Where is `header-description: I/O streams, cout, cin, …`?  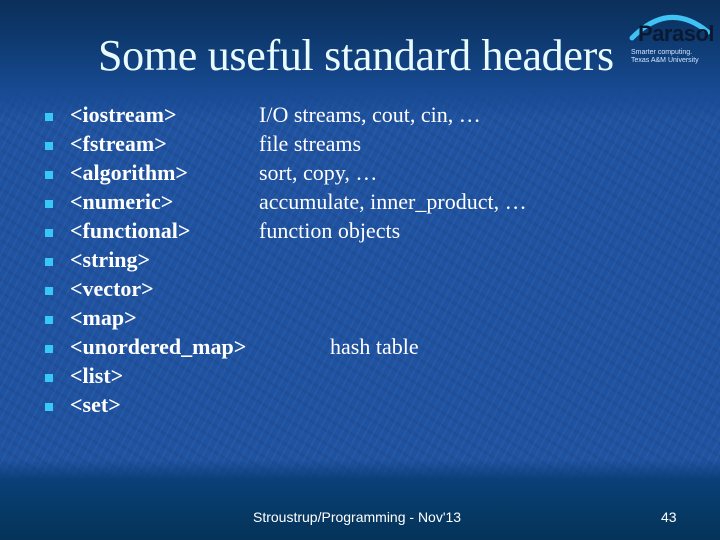 header-description: I/O streams, cout, cin, … is located at coordinates (370, 114).